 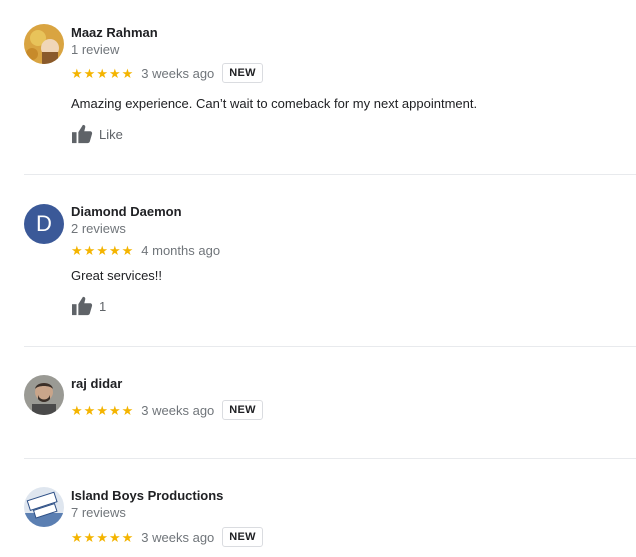 What do you see at coordinates (44, 224) in the screenshot?
I see `avatar: D` at bounding box center [44, 224].